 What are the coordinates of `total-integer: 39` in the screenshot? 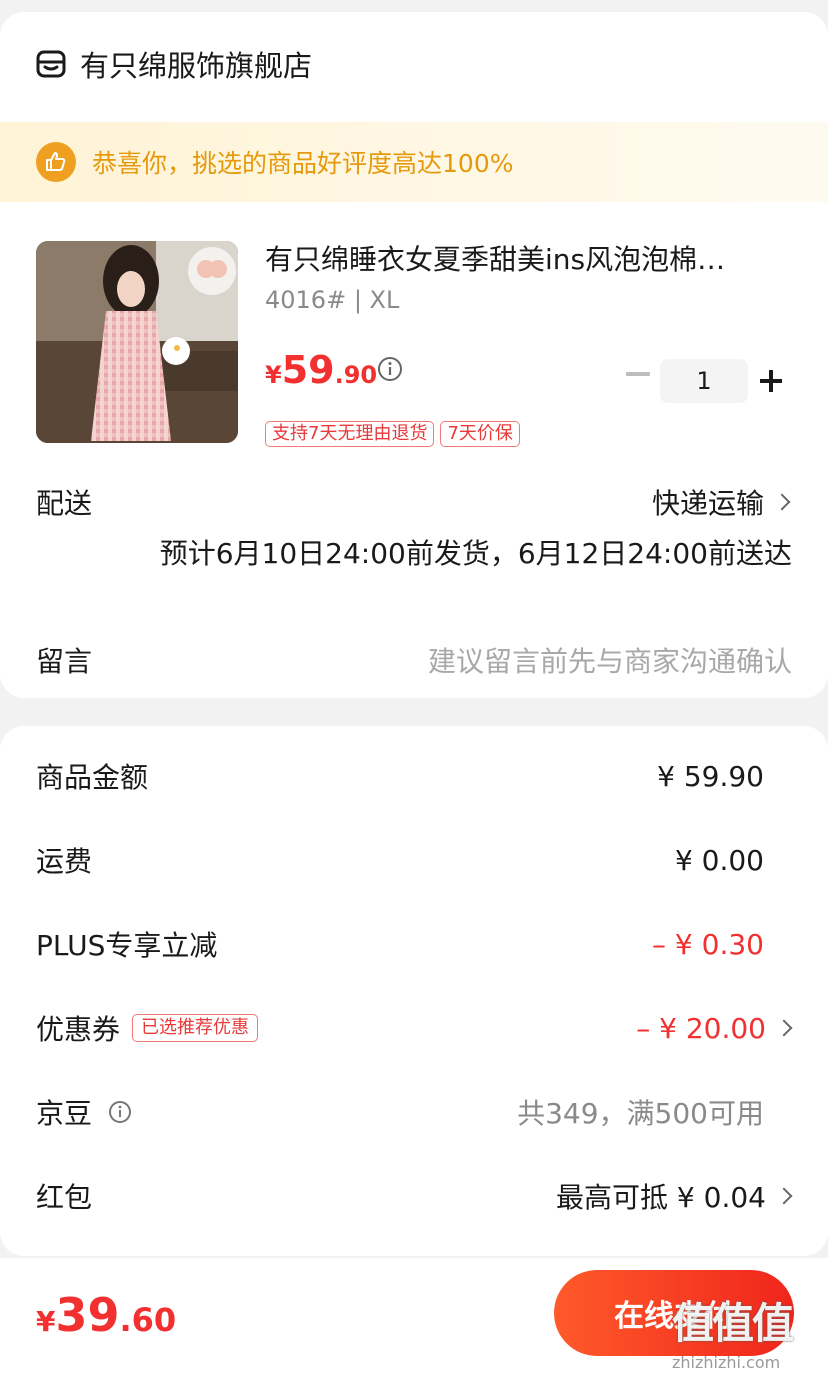 It's located at (87, 1315).